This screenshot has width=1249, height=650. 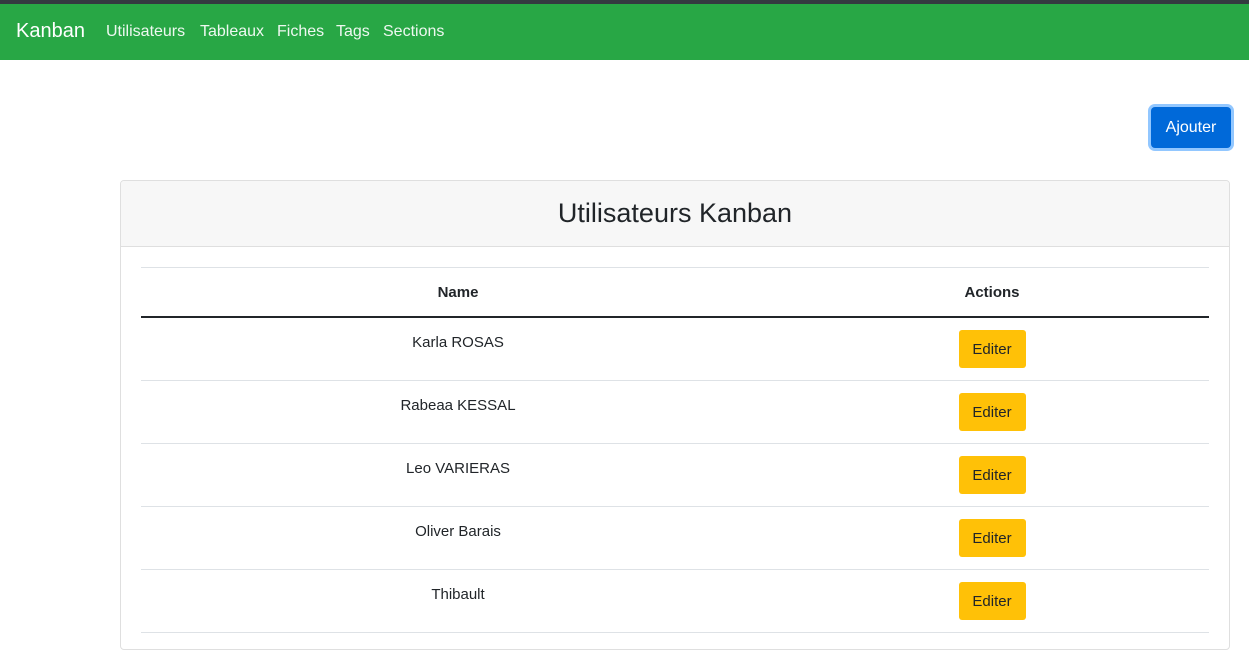 I want to click on brand-link: Kanban, so click(x=50, y=31).